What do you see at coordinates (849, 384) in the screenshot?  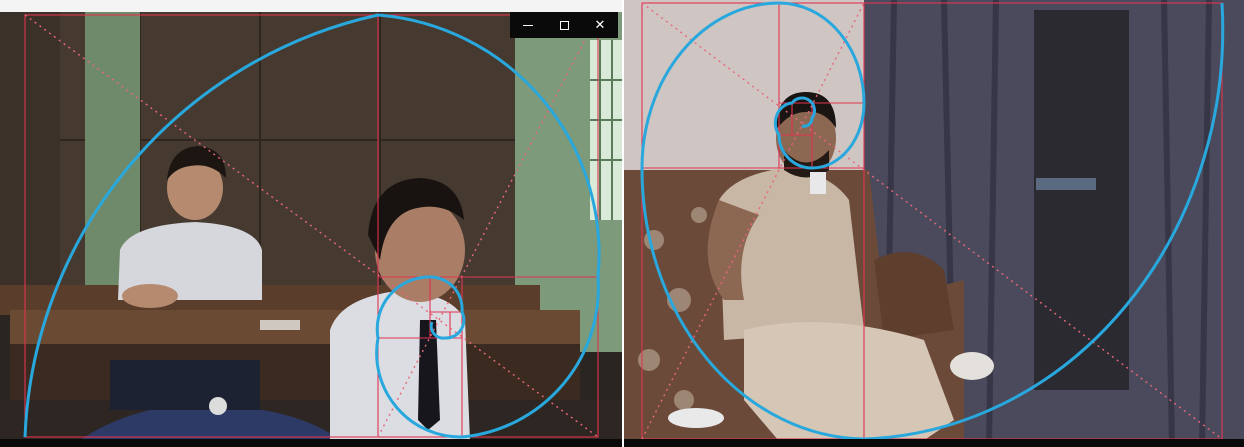 I see `man-trousers` at bounding box center [849, 384].